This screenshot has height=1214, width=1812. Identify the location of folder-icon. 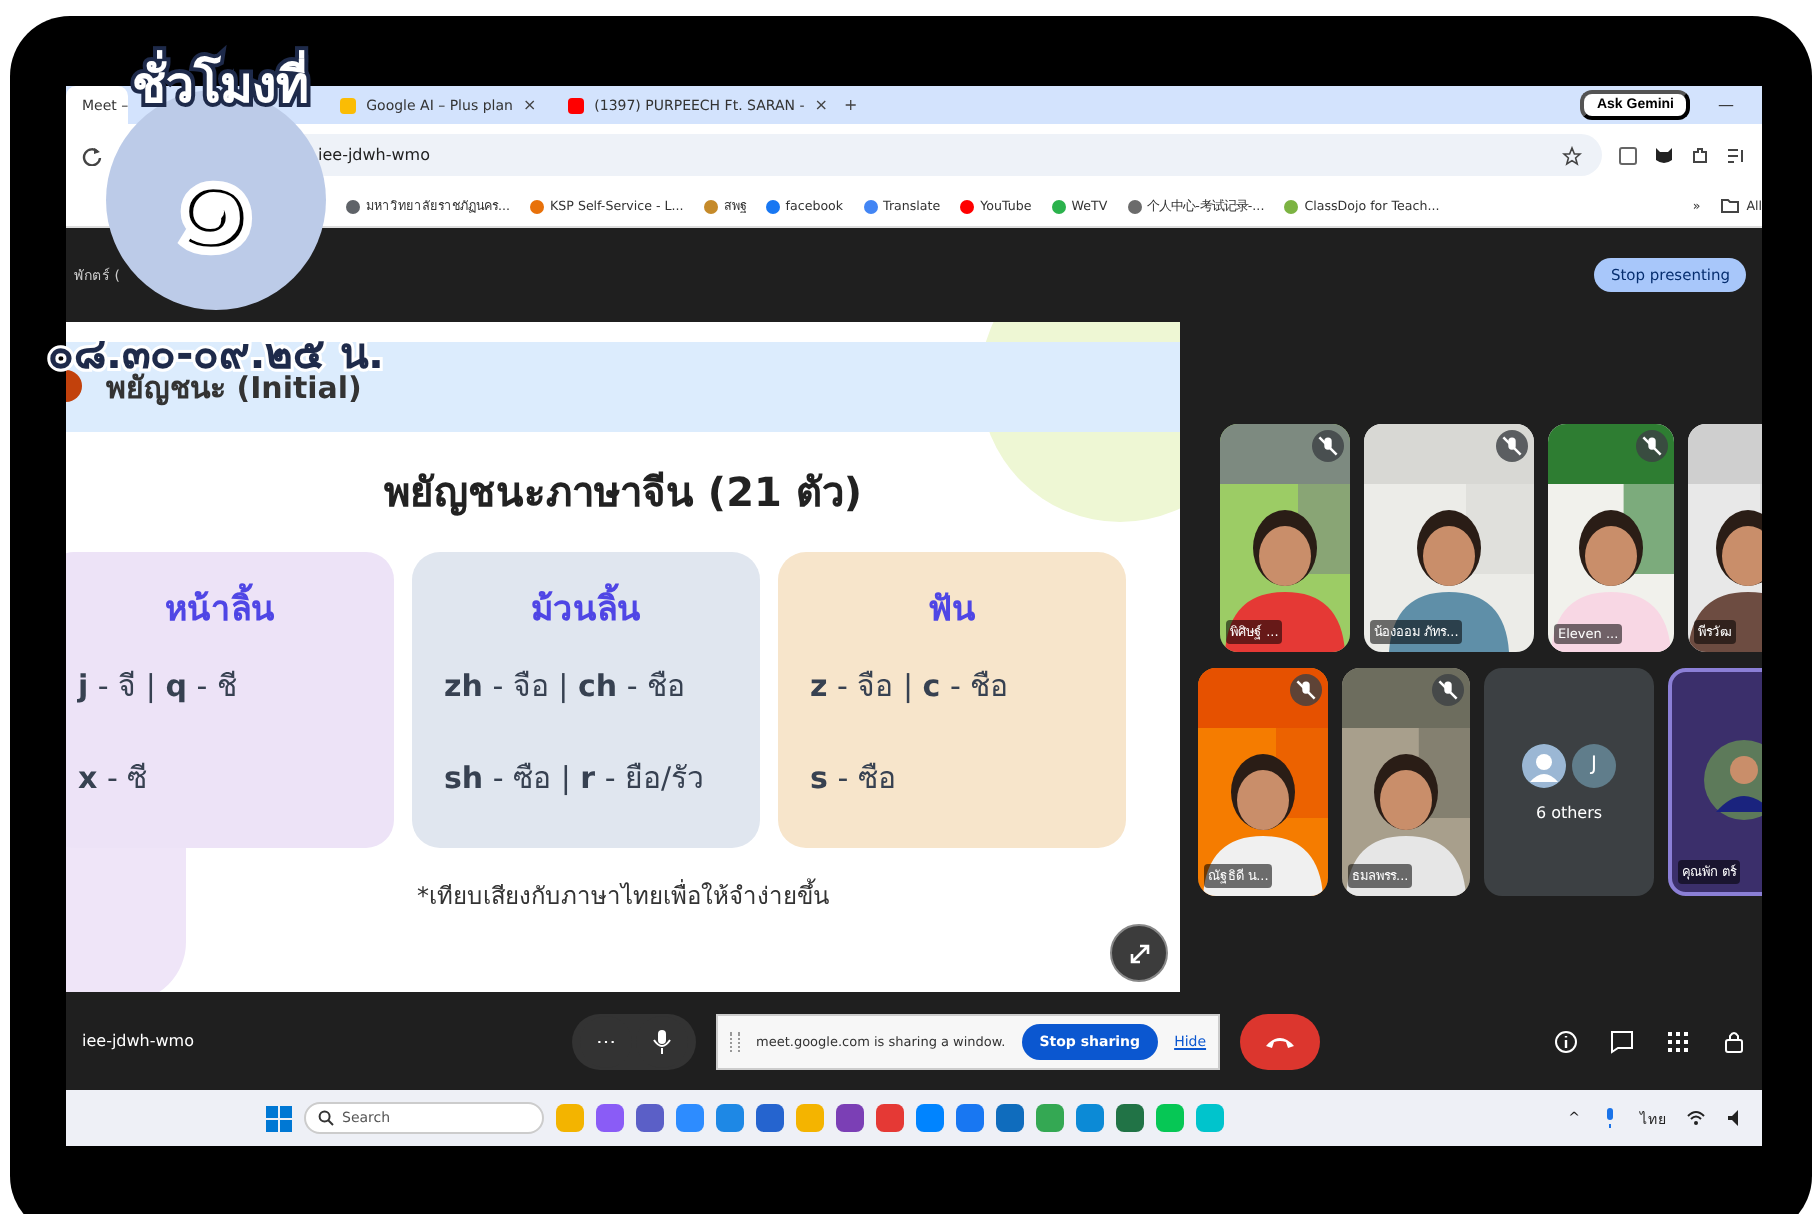
(1730, 206).